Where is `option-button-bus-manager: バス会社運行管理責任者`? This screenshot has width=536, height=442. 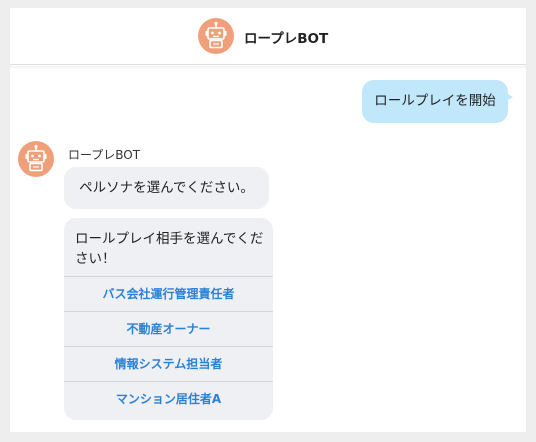
option-button-bus-manager: バス会社運行管理責任者 is located at coordinates (168, 293).